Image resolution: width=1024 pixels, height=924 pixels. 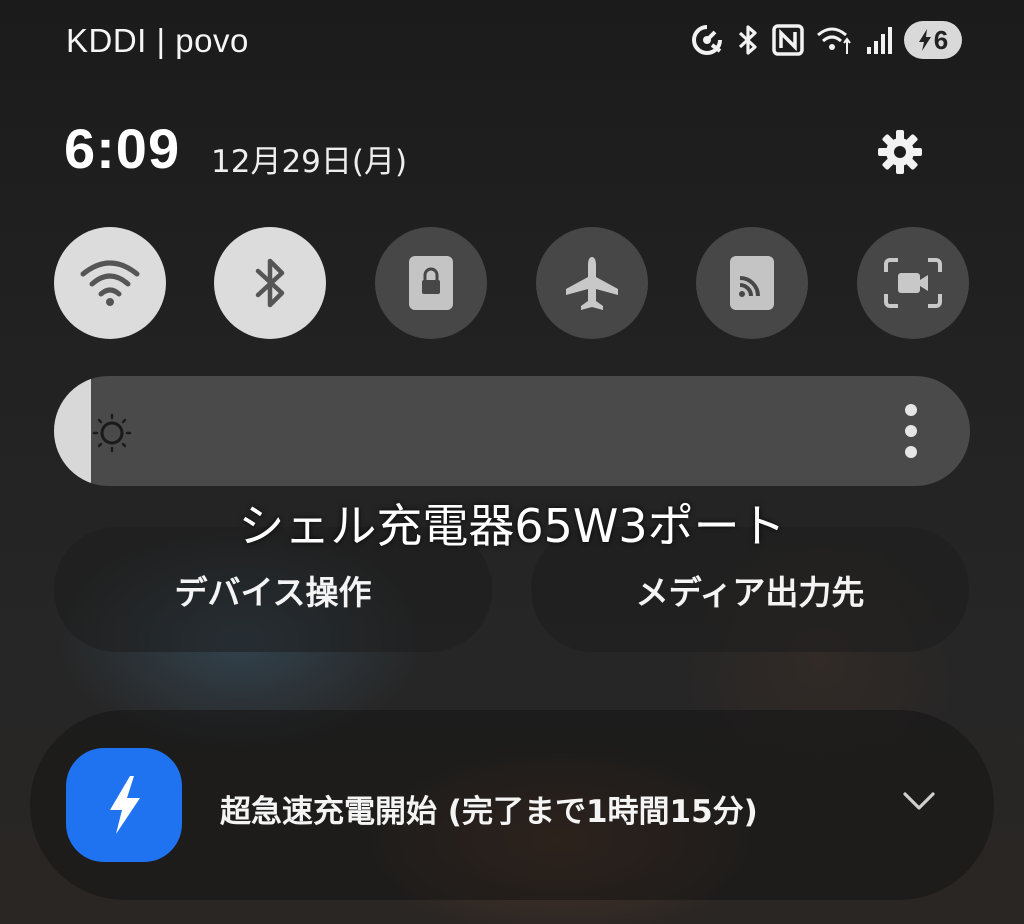 I want to click on notification-app-icon, so click(x=124, y=805).